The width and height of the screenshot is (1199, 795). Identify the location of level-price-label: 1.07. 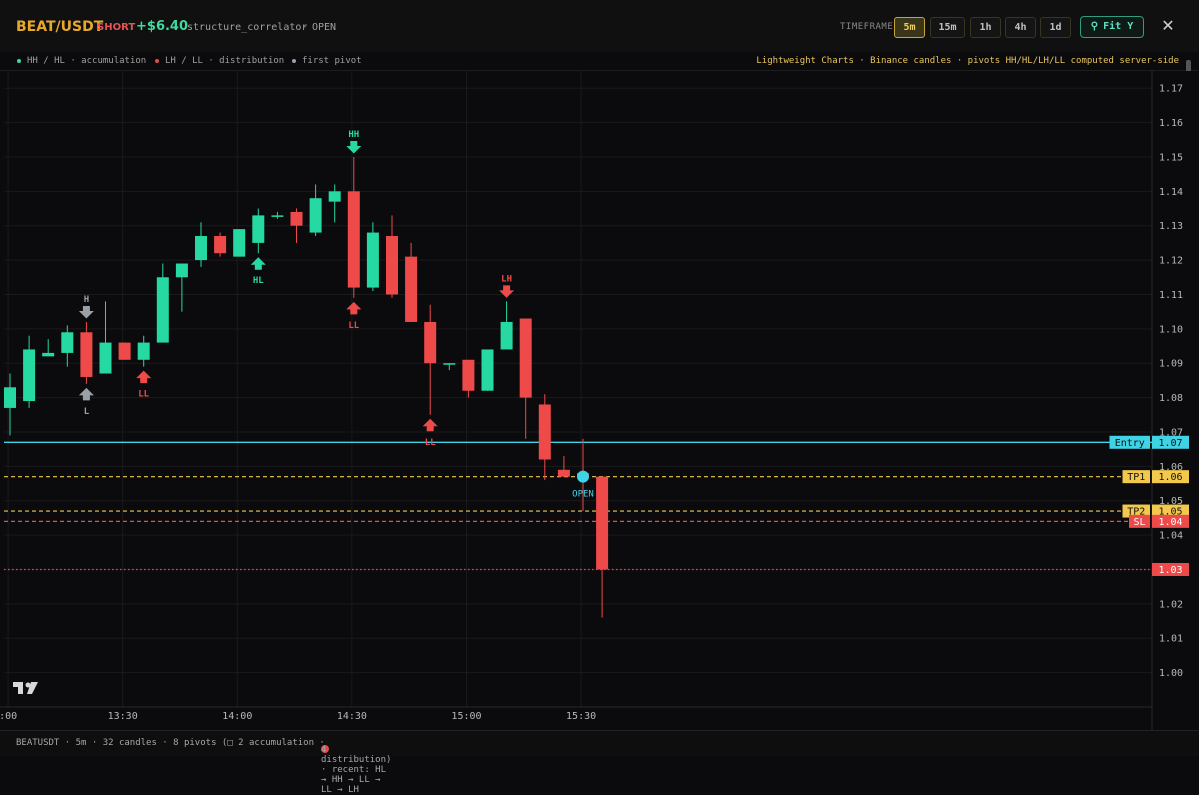
(1170, 443).